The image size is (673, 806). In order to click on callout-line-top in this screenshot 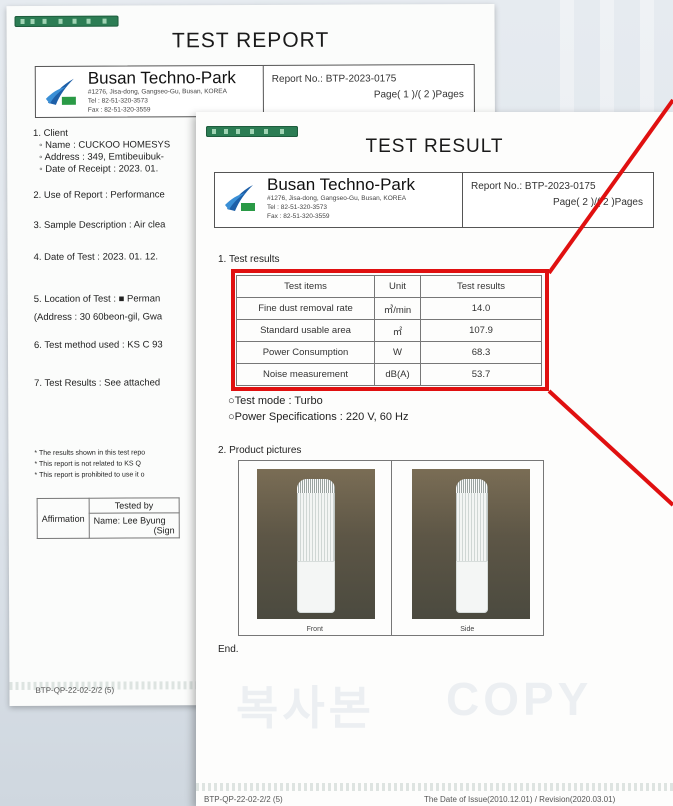, I will do `click(610, 186)`.